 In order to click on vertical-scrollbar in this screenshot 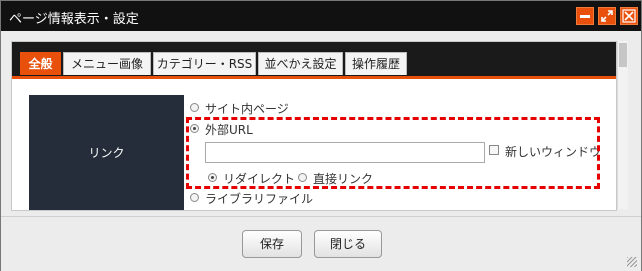, I will do `click(622, 125)`.